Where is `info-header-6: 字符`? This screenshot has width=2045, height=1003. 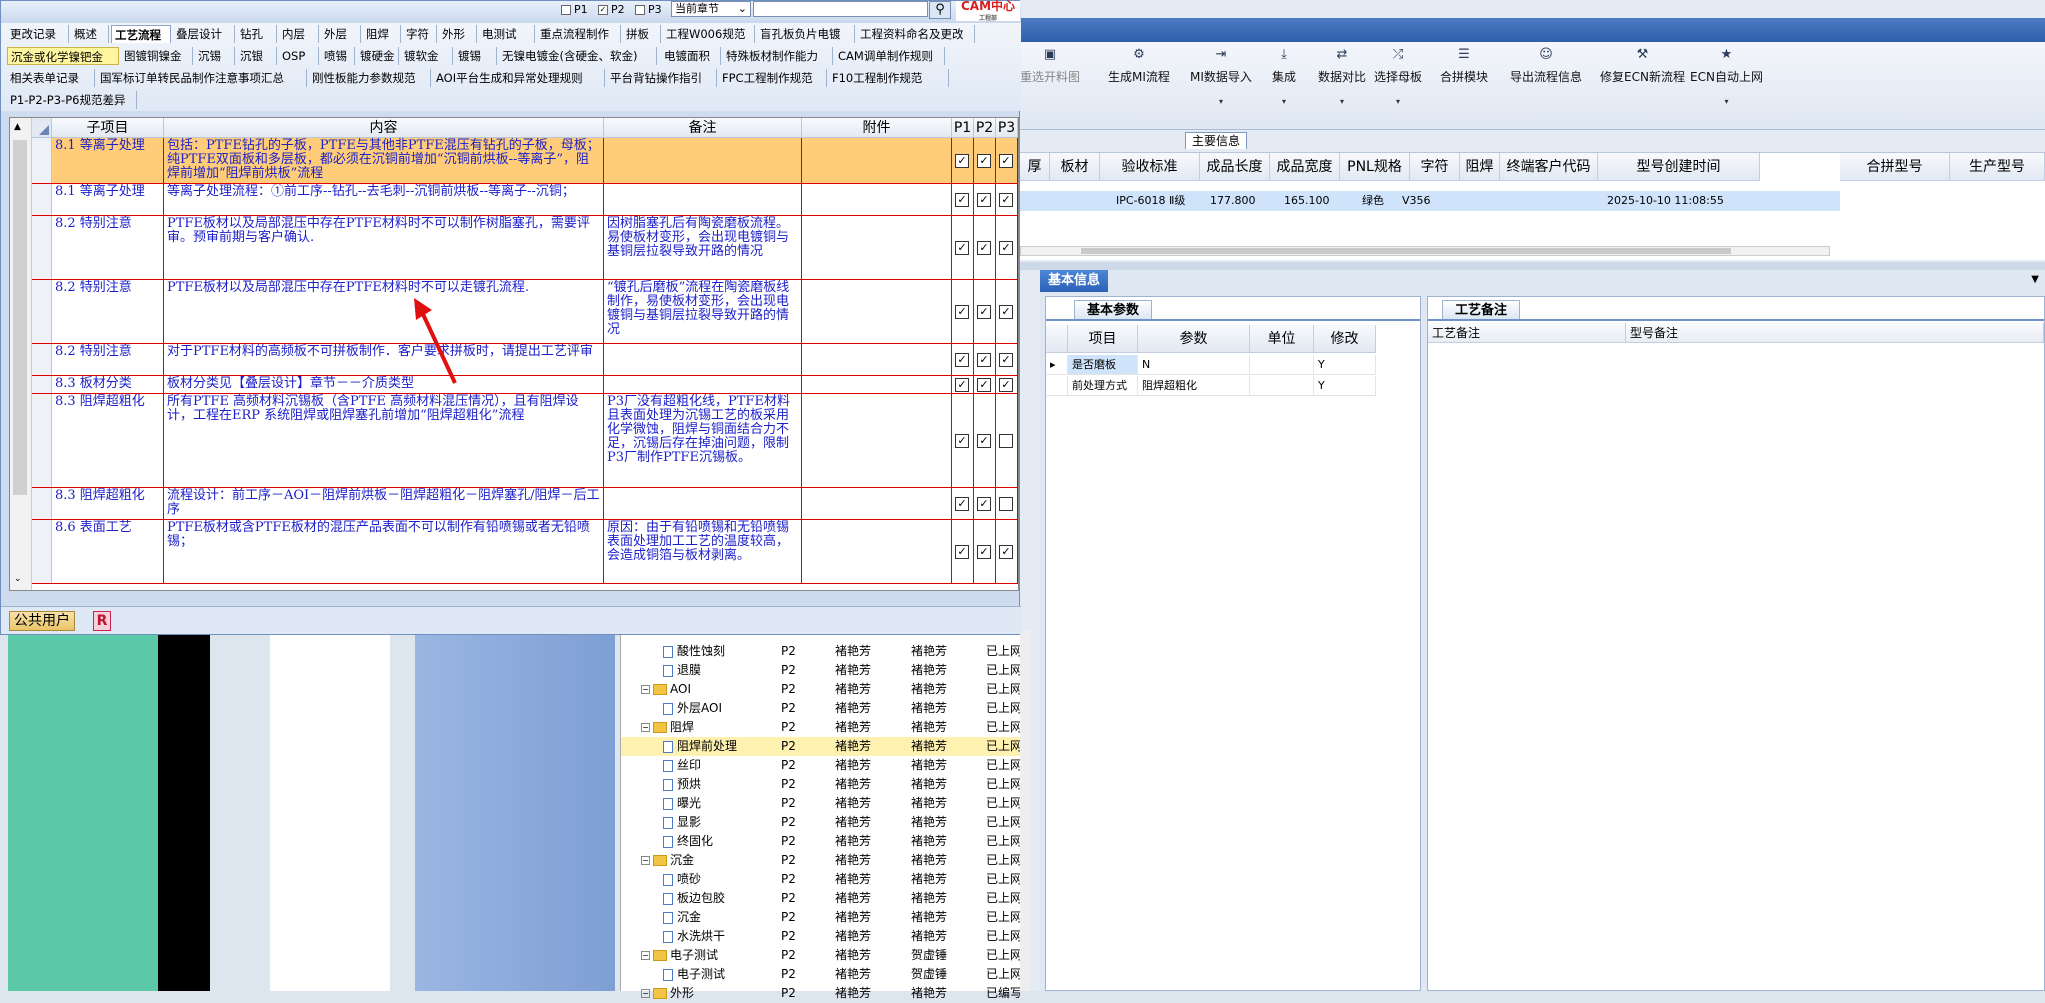 info-header-6: 字符 is located at coordinates (1435, 167).